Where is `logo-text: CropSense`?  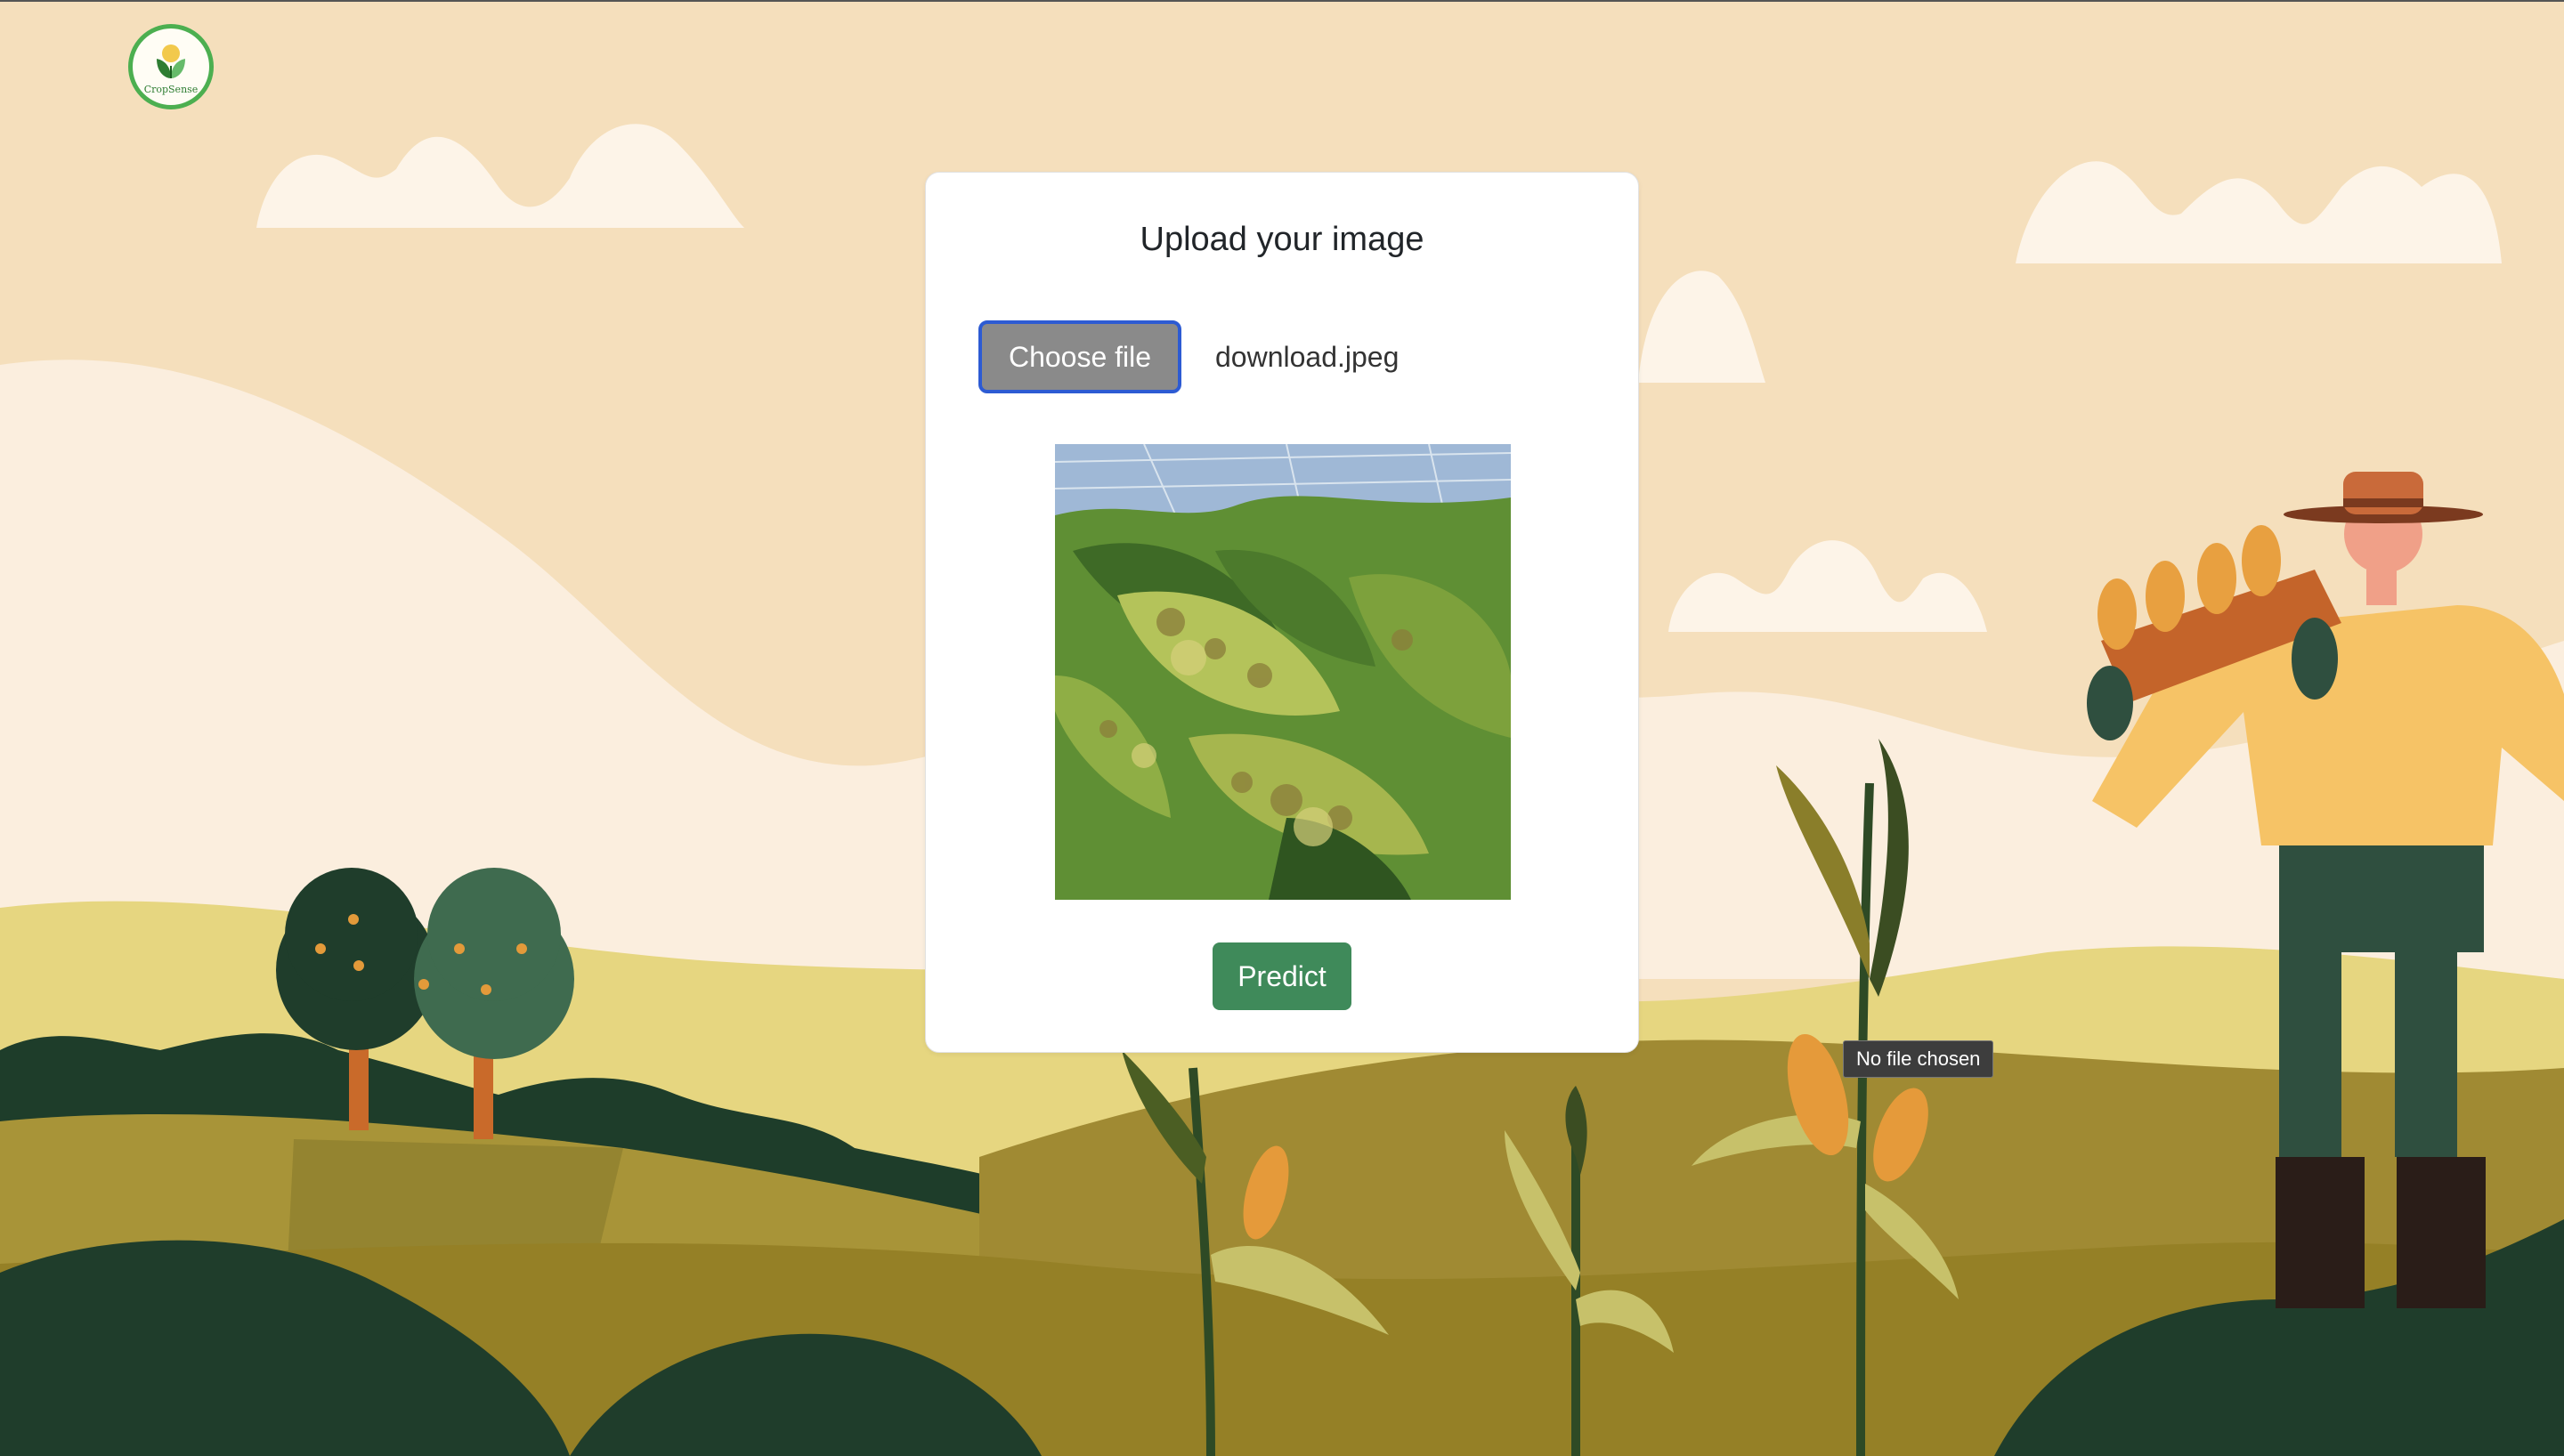 logo-text: CropSense is located at coordinates (171, 89).